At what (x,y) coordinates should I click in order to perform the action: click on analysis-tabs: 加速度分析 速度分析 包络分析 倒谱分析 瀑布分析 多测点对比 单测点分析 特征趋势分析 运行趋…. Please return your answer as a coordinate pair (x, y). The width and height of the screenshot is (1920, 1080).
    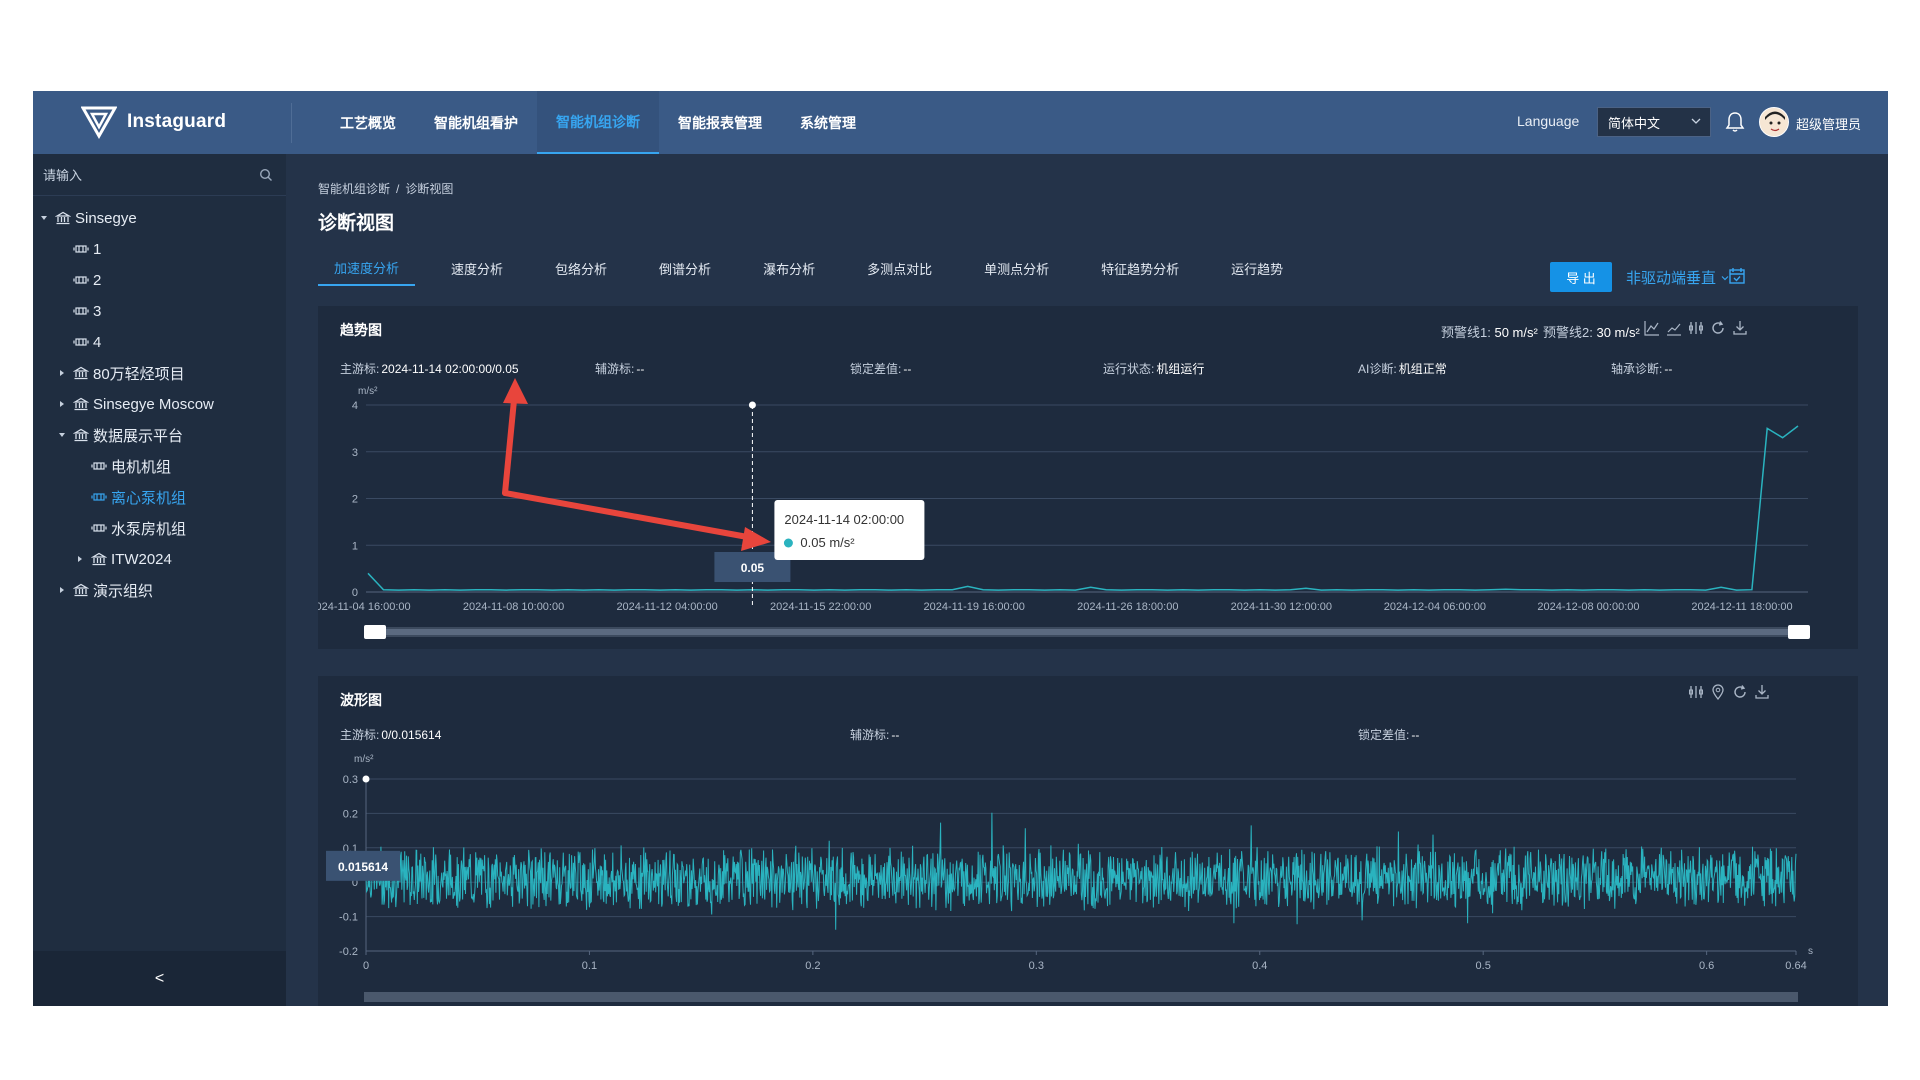
    Looking at the image, I should click on (818, 268).